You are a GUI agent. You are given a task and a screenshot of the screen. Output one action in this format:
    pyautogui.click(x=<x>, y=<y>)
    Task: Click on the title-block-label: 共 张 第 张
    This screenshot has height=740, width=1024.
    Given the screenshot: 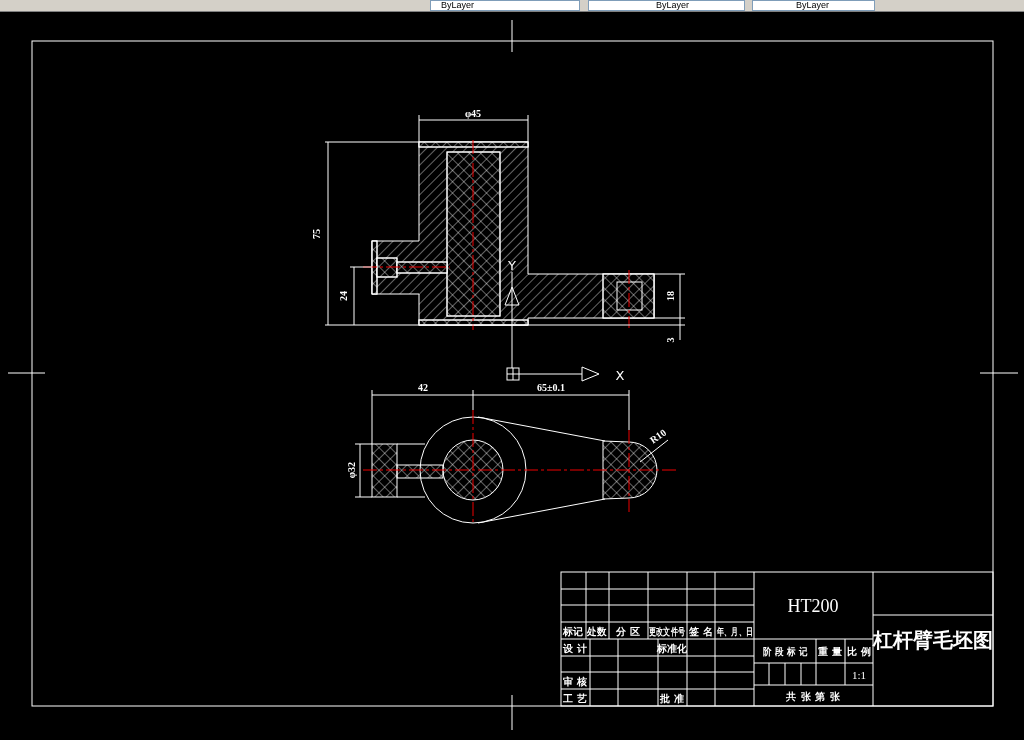 What is the action you would take?
    pyautogui.click(x=813, y=696)
    